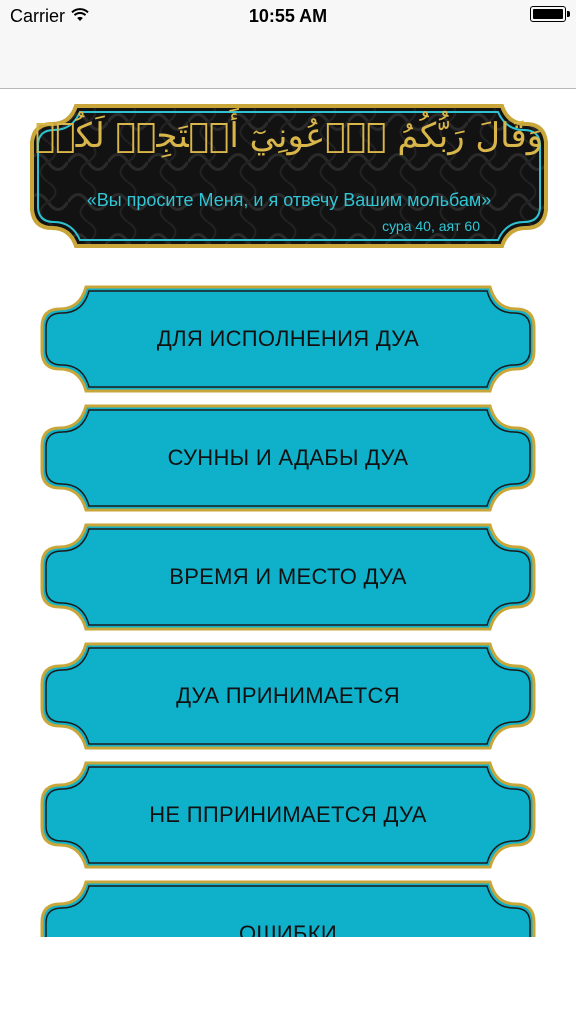 Image resolution: width=576 pixels, height=1024 pixels. I want to click on status-bar: Carrier 10:55 AM, so click(288, 18).